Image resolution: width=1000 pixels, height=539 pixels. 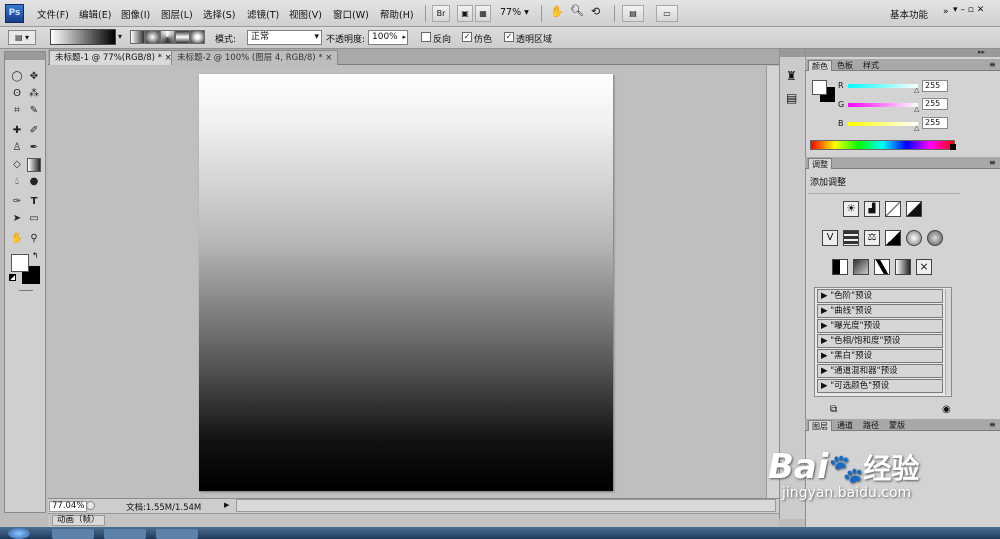 I want to click on green-slider, so click(x=883, y=105).